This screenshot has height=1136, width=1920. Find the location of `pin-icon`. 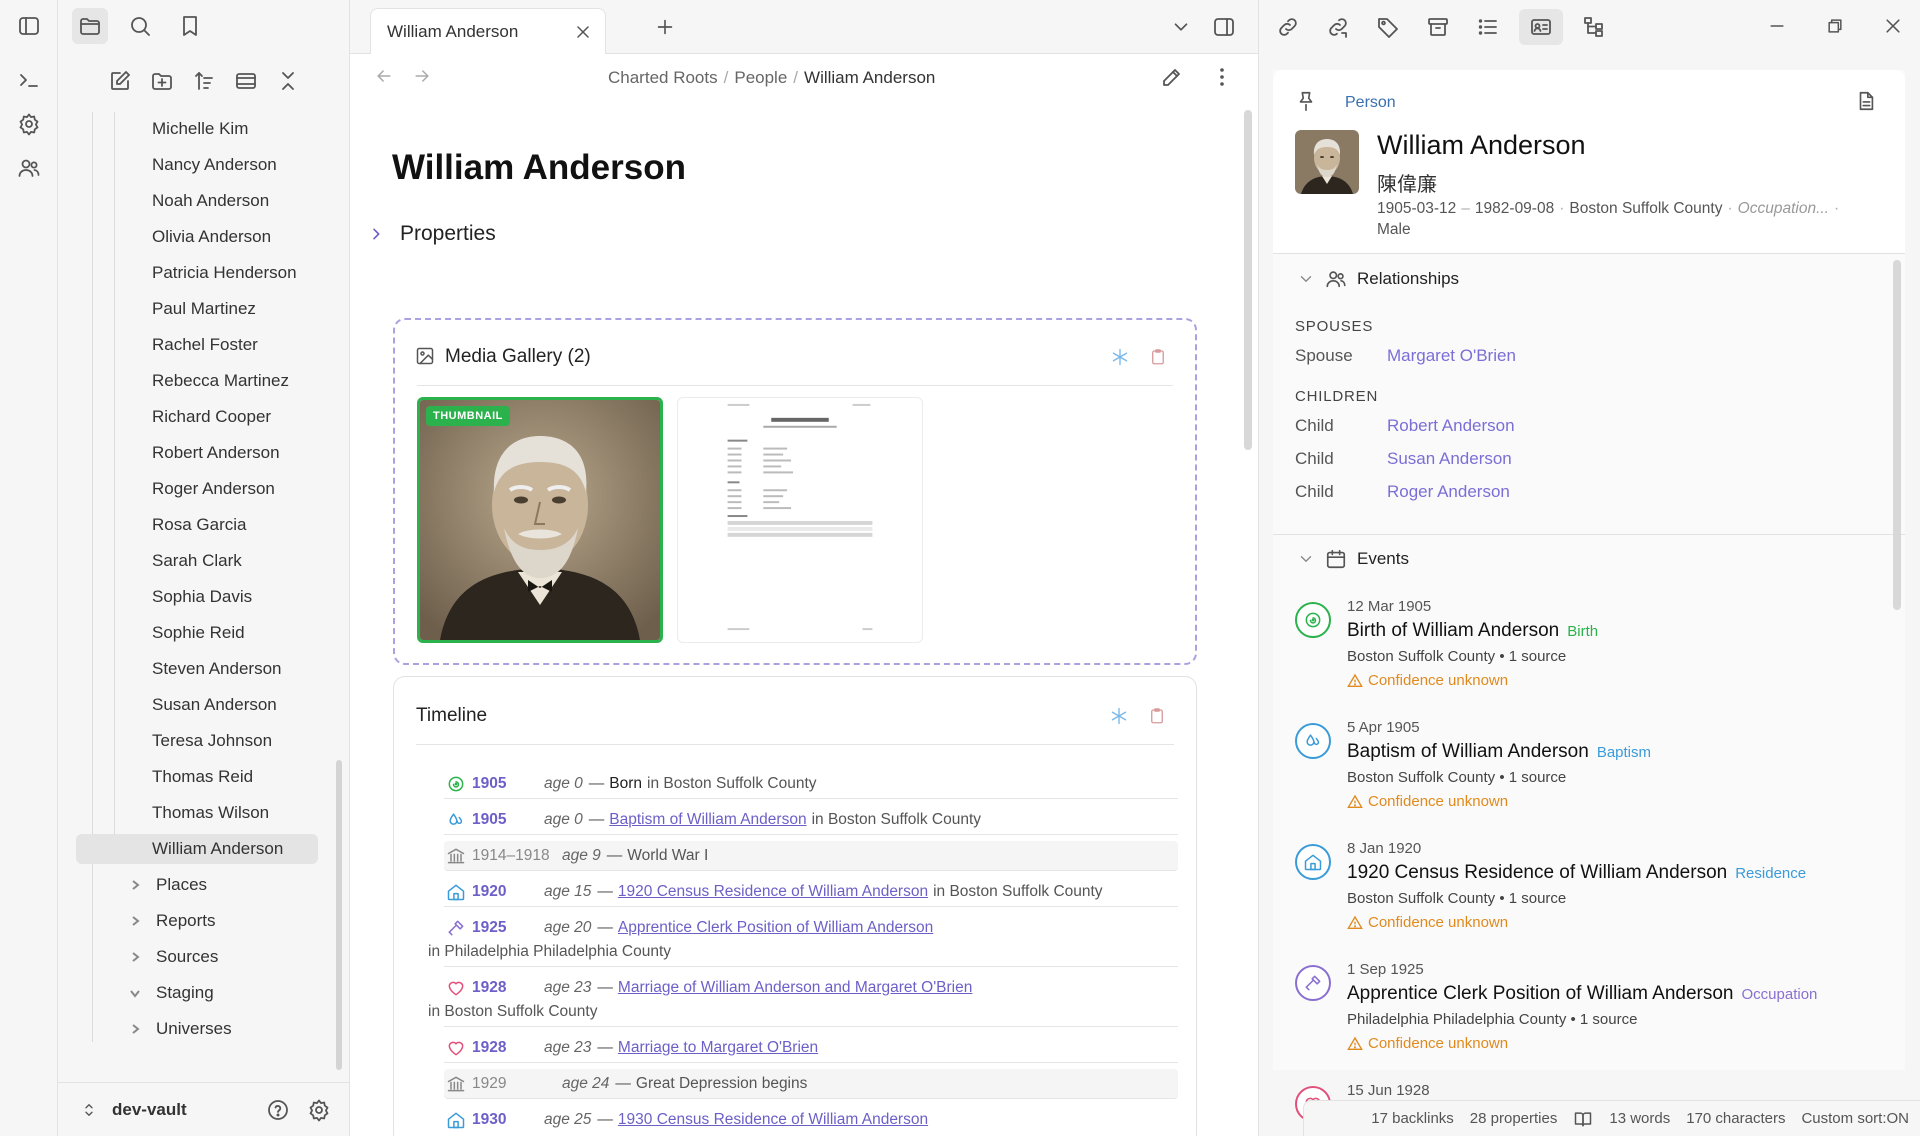

pin-icon is located at coordinates (1306, 101).